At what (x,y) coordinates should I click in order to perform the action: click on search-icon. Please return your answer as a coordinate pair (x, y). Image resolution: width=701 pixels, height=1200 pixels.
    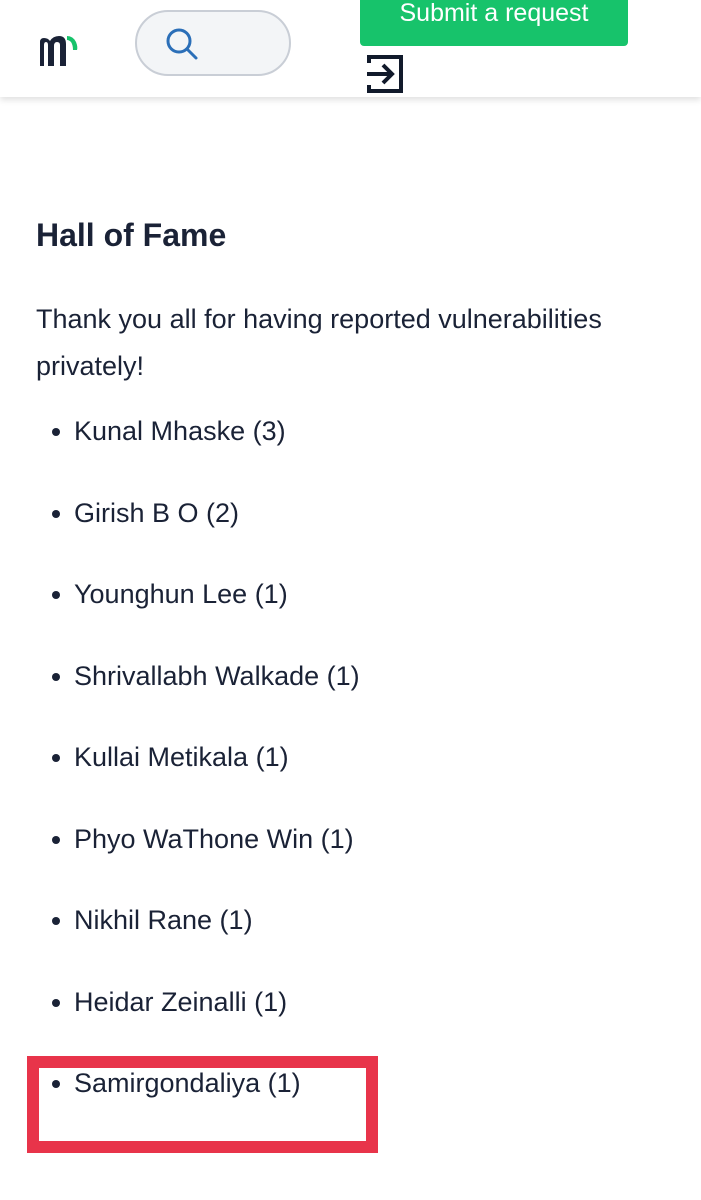
    Looking at the image, I should click on (182, 44).